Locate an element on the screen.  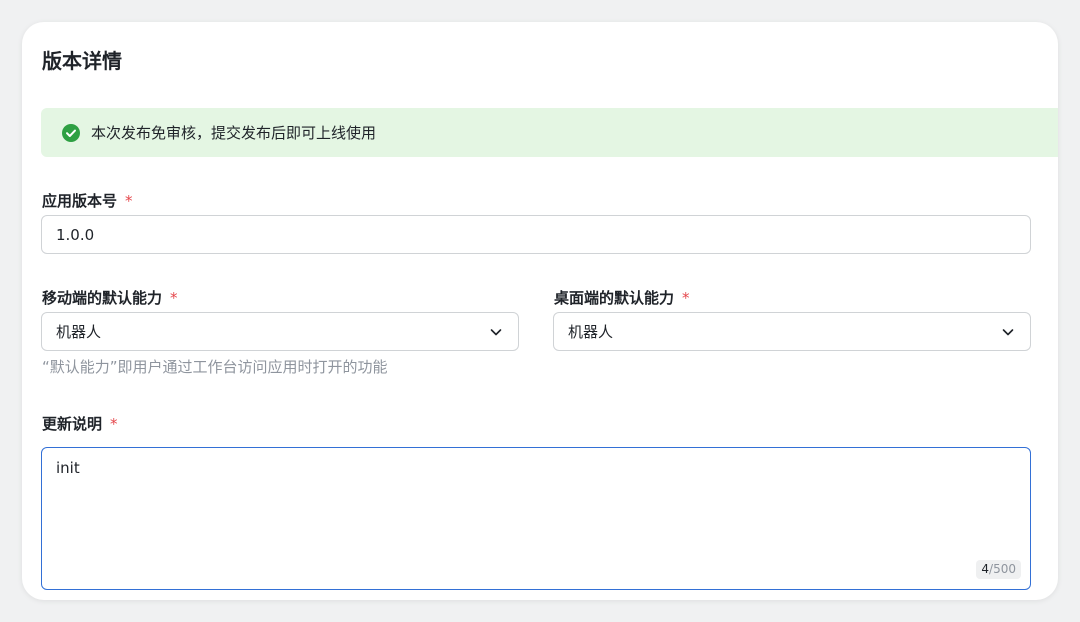
desktop-ability-label-text: 桌面端的默认能力 is located at coordinates (614, 298).